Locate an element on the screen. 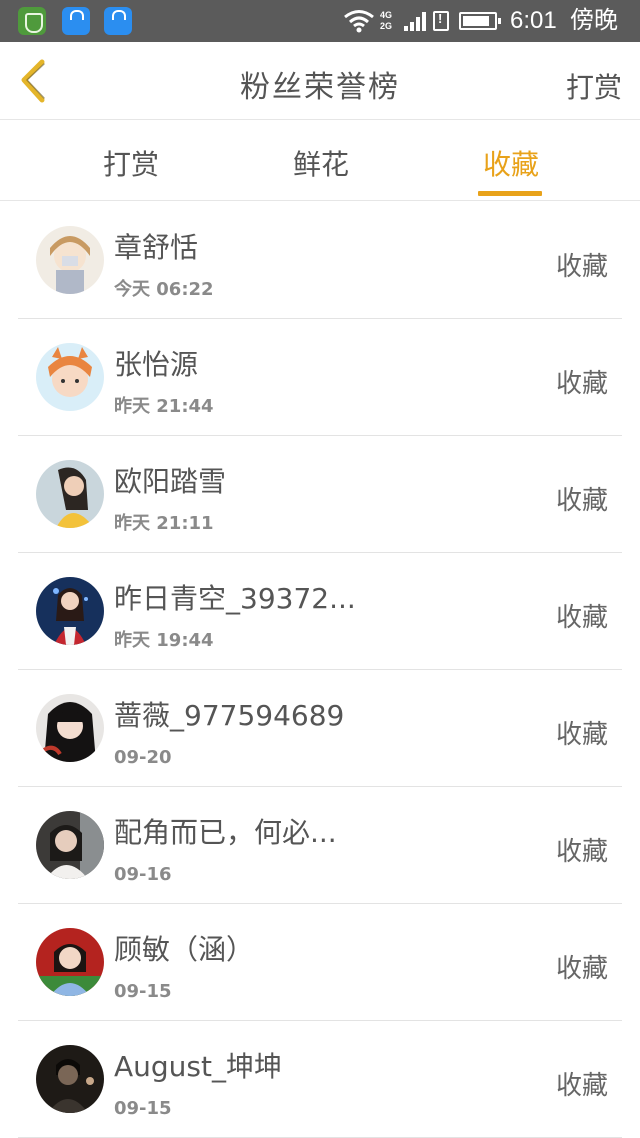 The image size is (640, 1138). clock-period: 傍晚 is located at coordinates (594, 20).